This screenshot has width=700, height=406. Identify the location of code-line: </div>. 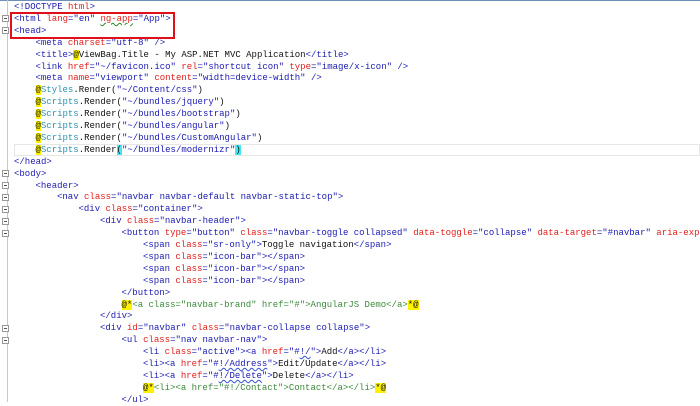
(116, 316).